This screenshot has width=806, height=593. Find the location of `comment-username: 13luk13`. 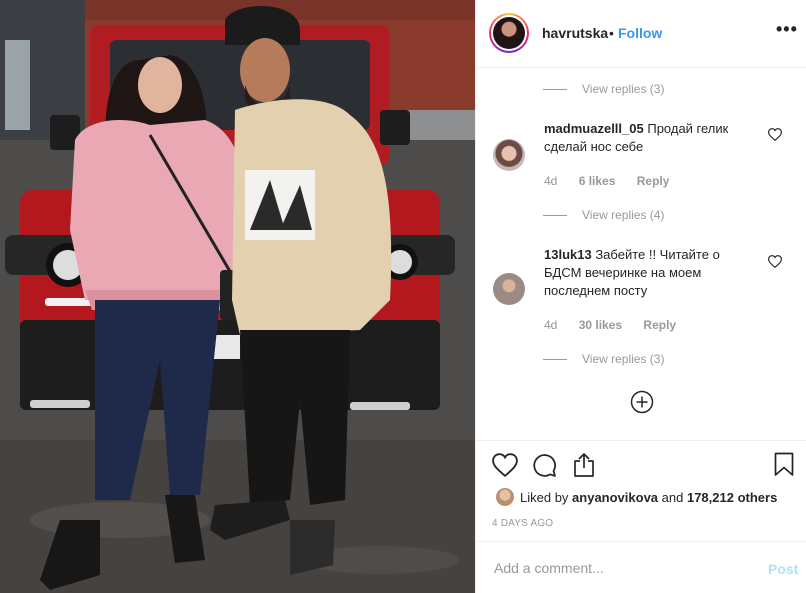

comment-username: 13luk13 is located at coordinates (568, 254).